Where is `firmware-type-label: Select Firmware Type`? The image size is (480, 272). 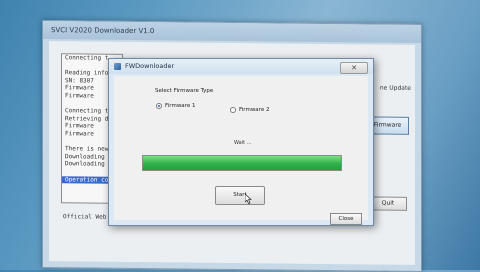
firmware-type-label: Select Firmware Type is located at coordinates (184, 91).